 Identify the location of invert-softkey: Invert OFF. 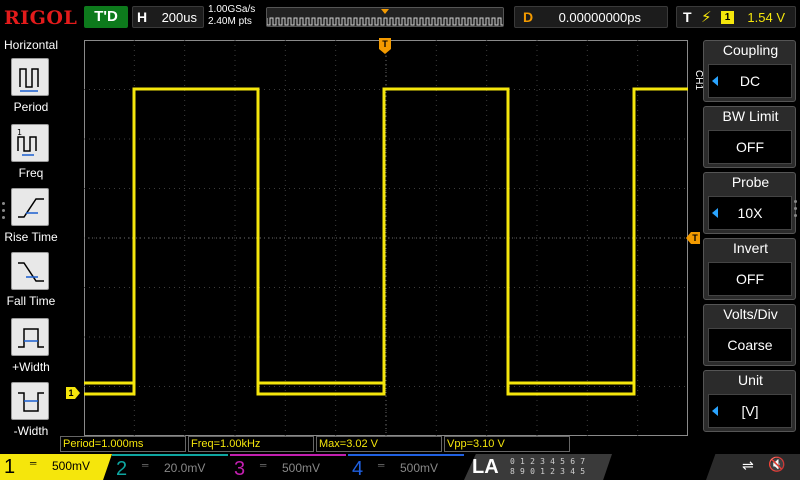
(749, 269).